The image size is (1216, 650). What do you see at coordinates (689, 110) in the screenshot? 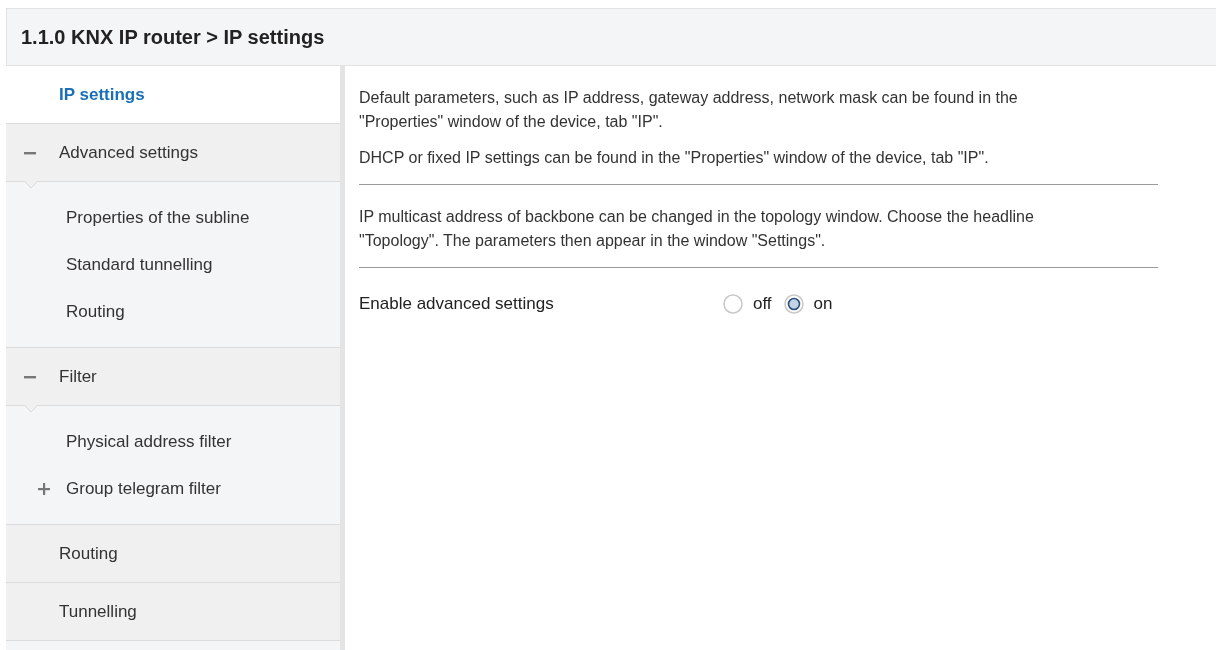
I see `info-text: Default parameters, such as IP address, gateway address, network mask can be found in the "Properties" window of the device, tab "IP".` at bounding box center [689, 110].